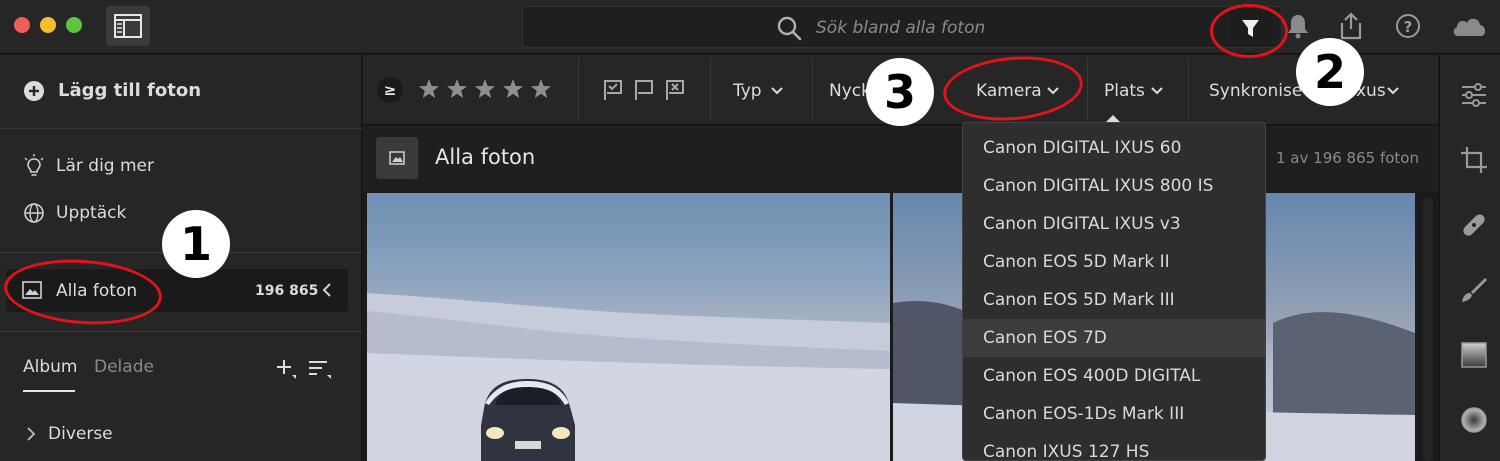 The image size is (1500, 461). What do you see at coordinates (1474, 290) in the screenshot?
I see `brush-icon` at bounding box center [1474, 290].